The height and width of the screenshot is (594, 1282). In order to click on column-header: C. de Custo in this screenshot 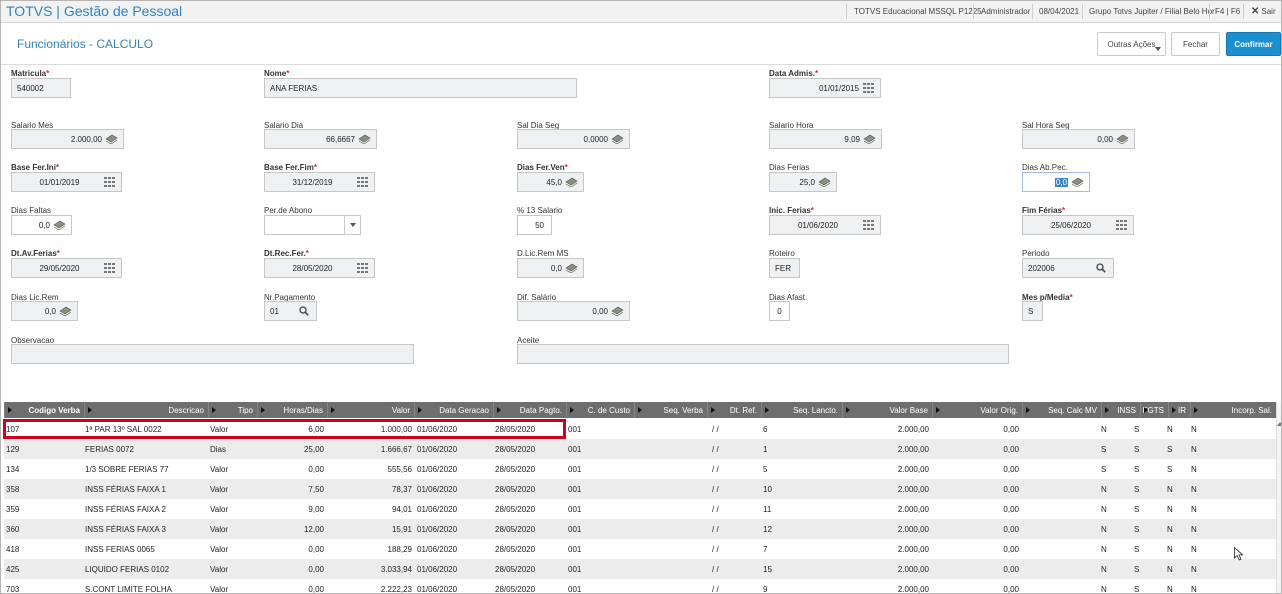, I will do `click(600, 410)`.